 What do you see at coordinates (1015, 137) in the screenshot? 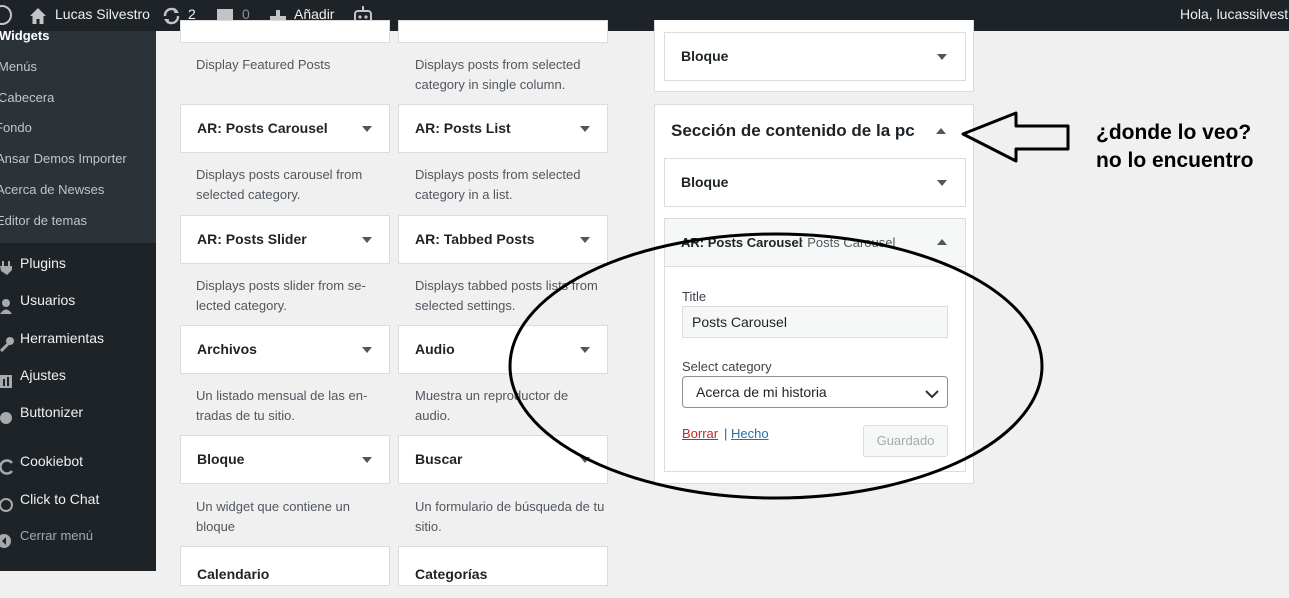
I see `pointer-arrow-icon` at bounding box center [1015, 137].